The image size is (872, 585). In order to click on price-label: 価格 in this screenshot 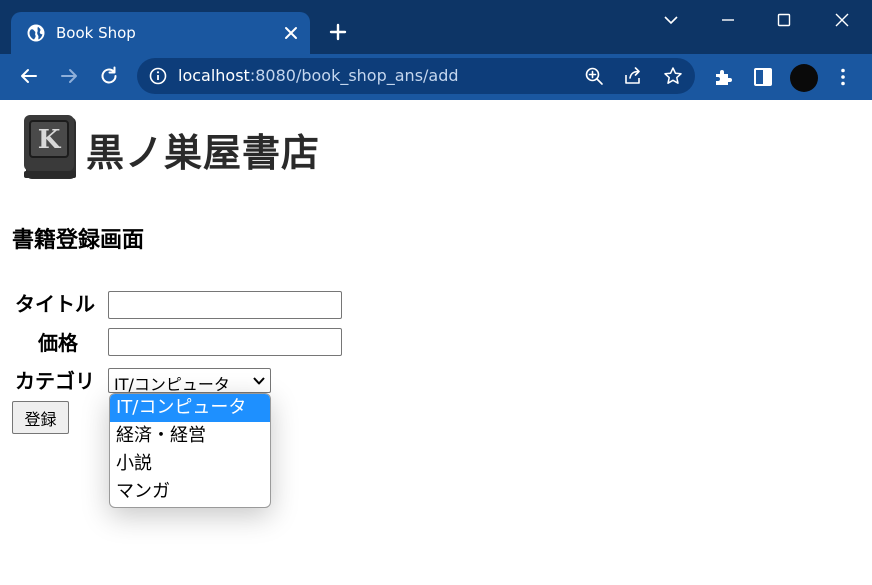, I will do `click(58, 343)`.